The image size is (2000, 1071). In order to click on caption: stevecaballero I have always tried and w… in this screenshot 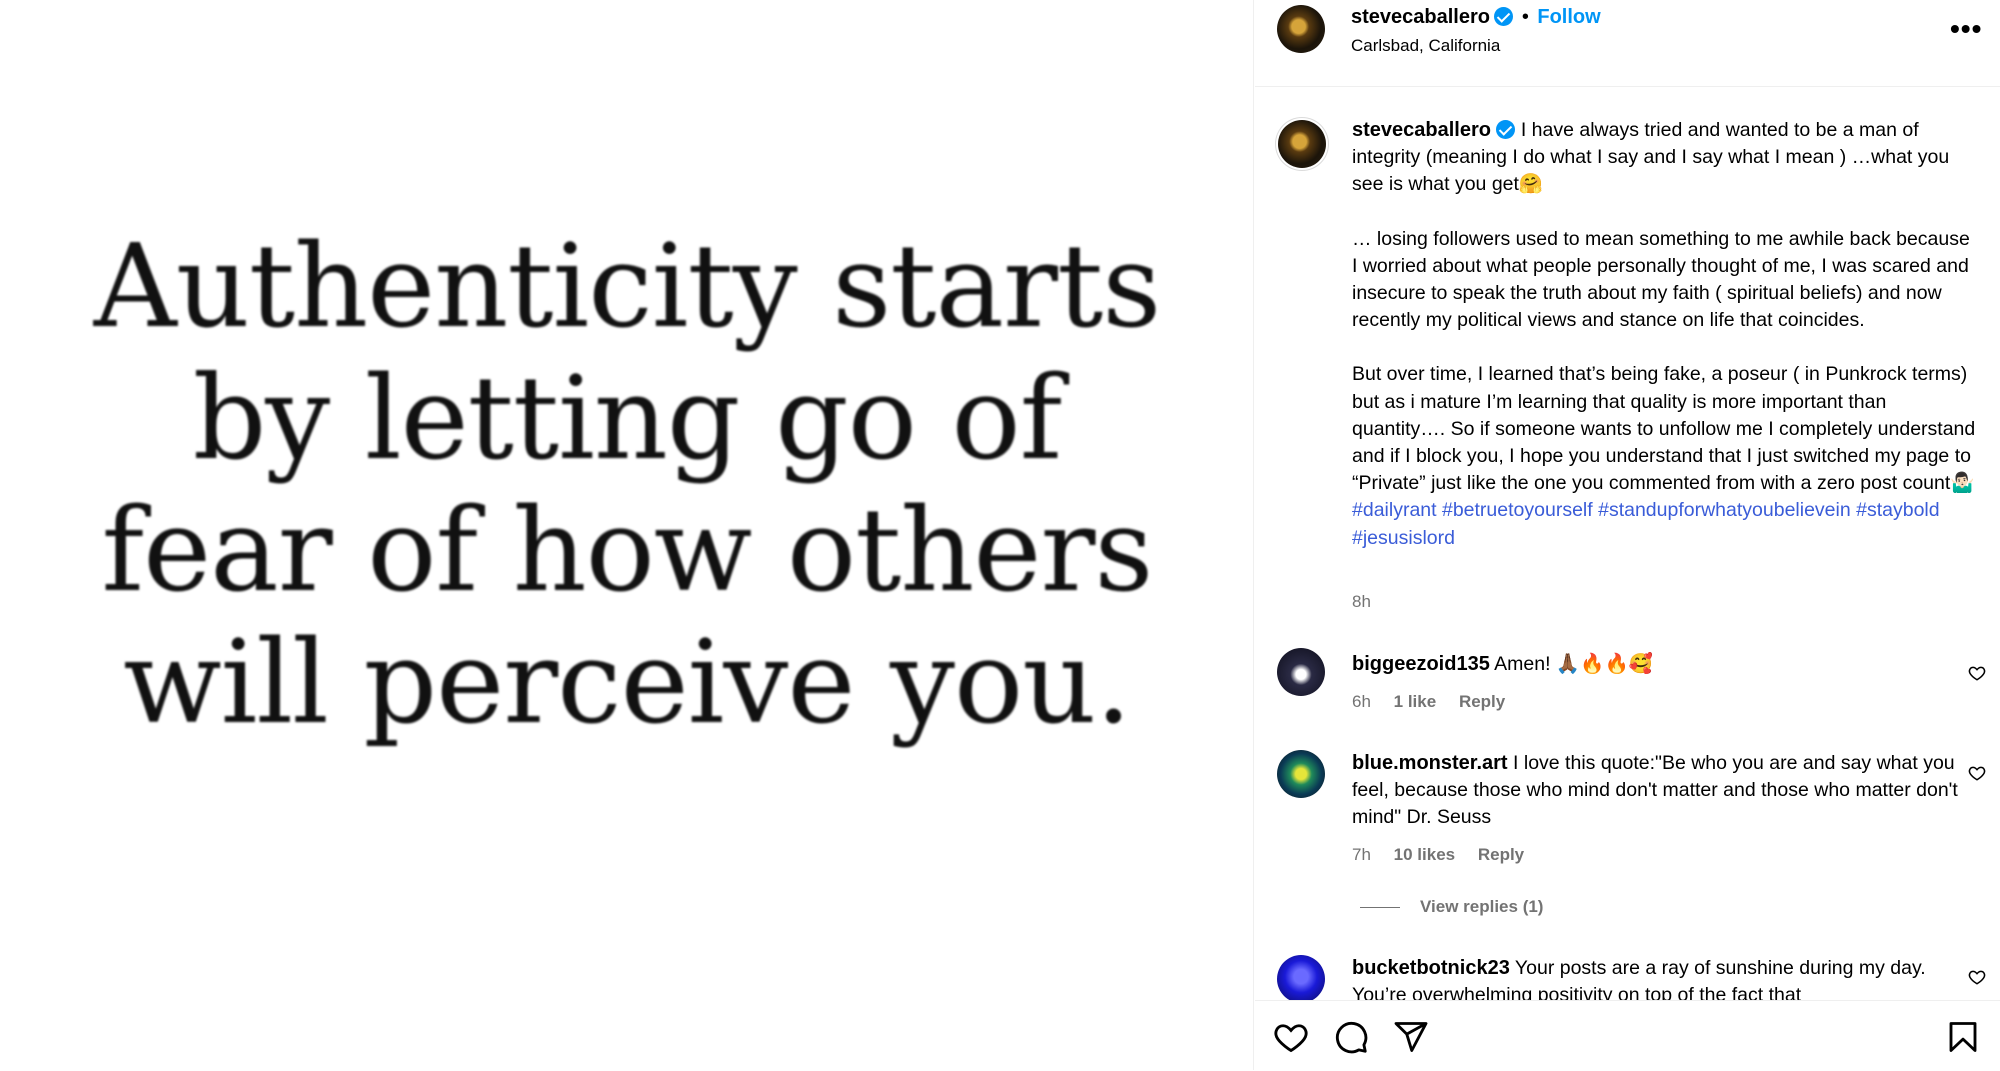, I will do `click(1664, 334)`.